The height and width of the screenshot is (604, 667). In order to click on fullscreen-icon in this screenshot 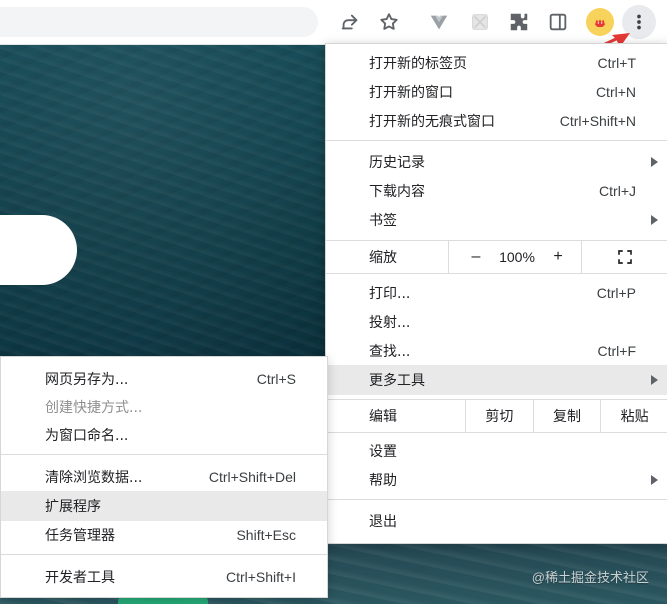, I will do `click(625, 257)`.